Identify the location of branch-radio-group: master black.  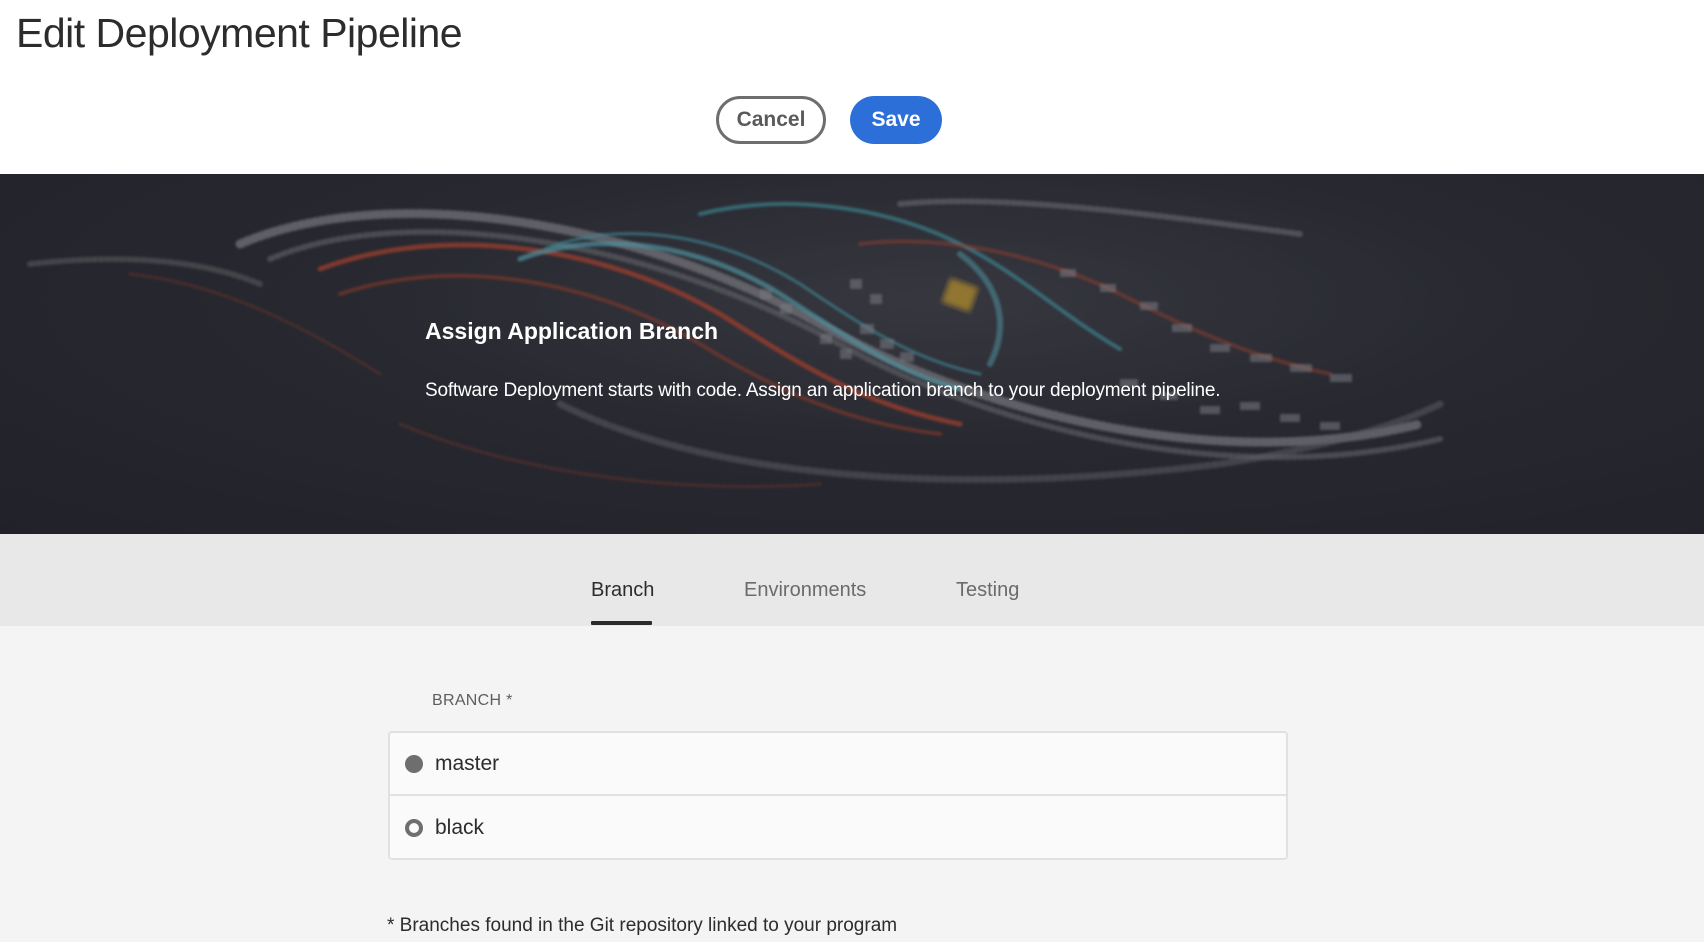
(838, 795).